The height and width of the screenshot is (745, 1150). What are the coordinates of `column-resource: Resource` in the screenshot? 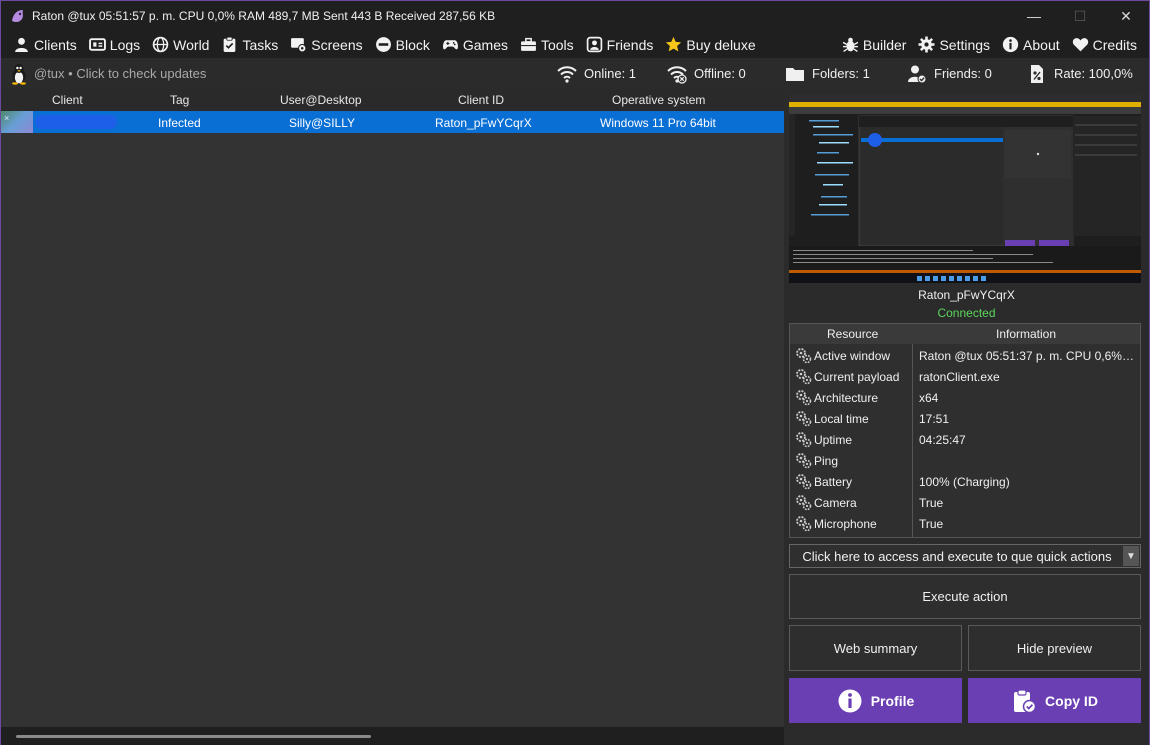 It's located at (853, 334).